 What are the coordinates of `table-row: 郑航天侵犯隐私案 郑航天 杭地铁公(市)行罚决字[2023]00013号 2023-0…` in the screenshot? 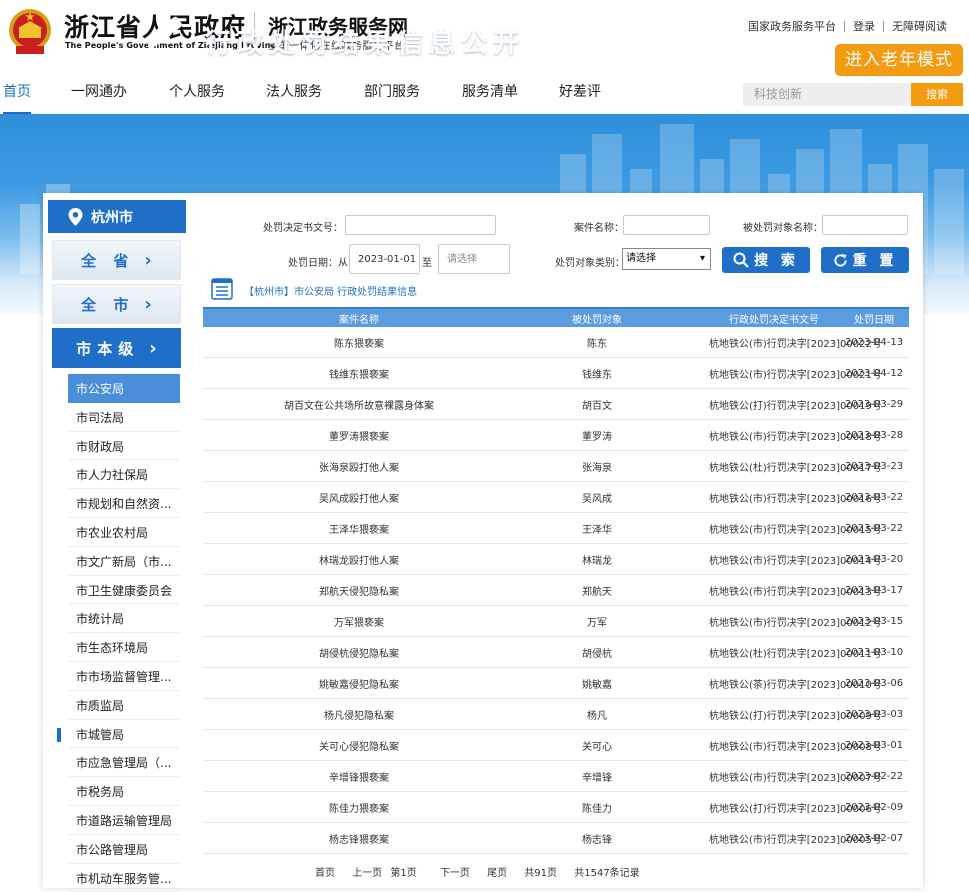 It's located at (556, 590).